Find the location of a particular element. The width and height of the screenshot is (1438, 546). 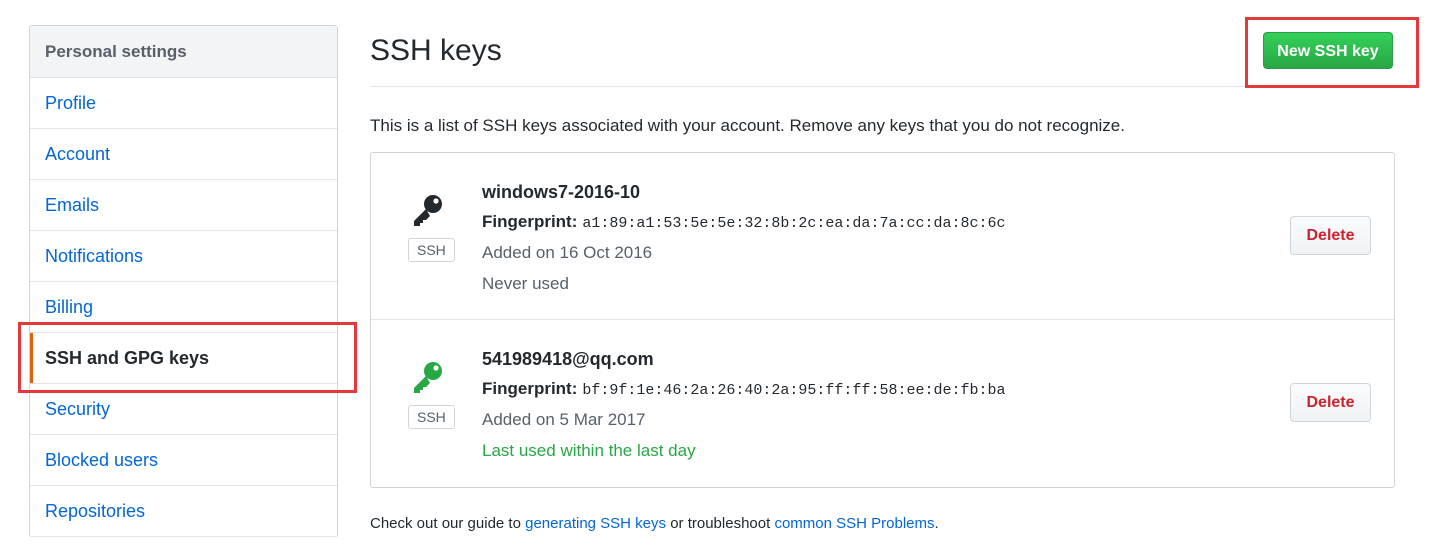

sidebar-item-notifications: Notifications is located at coordinates (183, 256).